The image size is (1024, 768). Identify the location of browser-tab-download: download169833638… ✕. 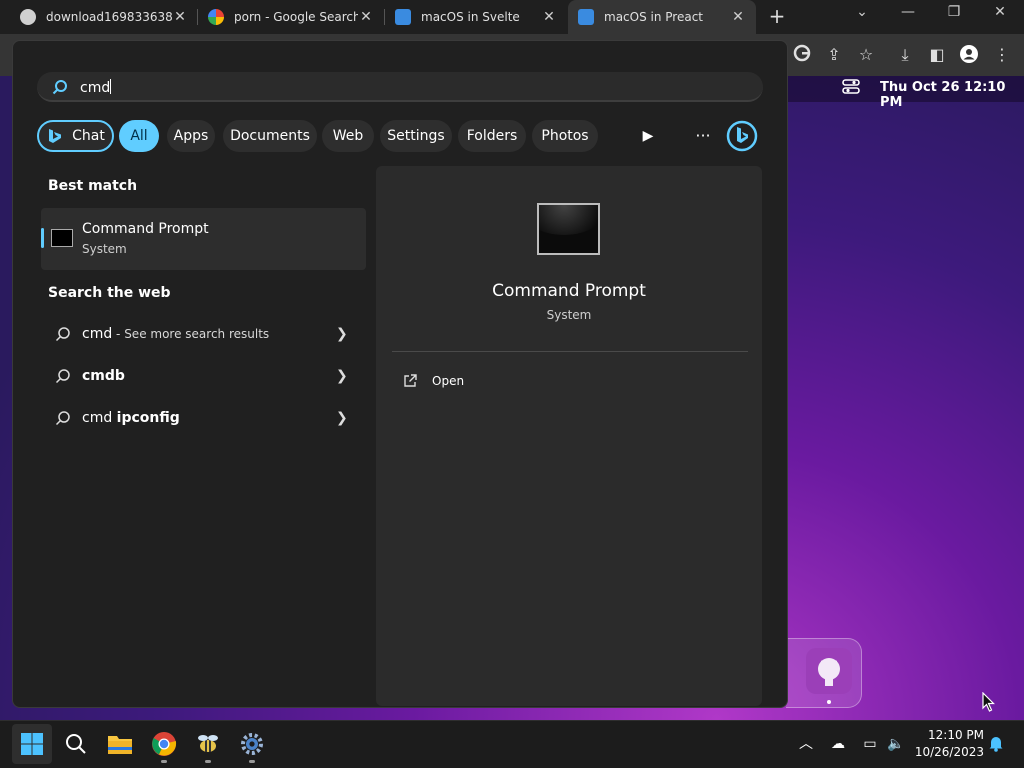
(104, 17).